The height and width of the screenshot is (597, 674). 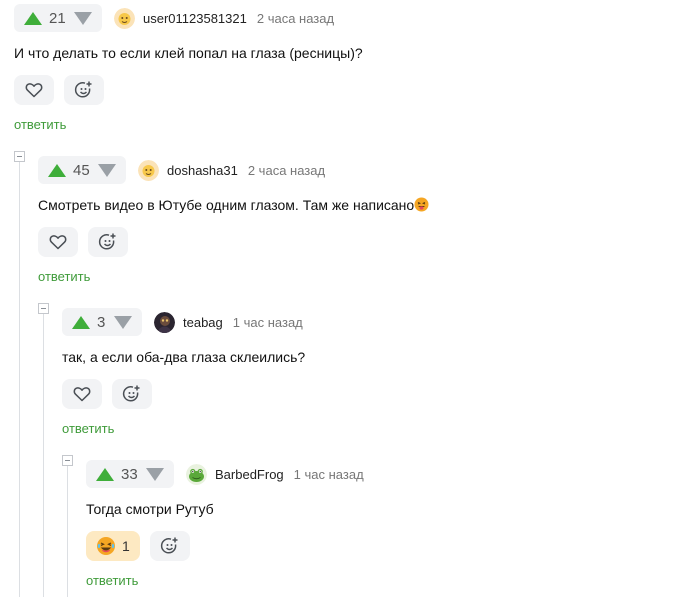 I want to click on vote-count: 21, so click(x=57, y=18).